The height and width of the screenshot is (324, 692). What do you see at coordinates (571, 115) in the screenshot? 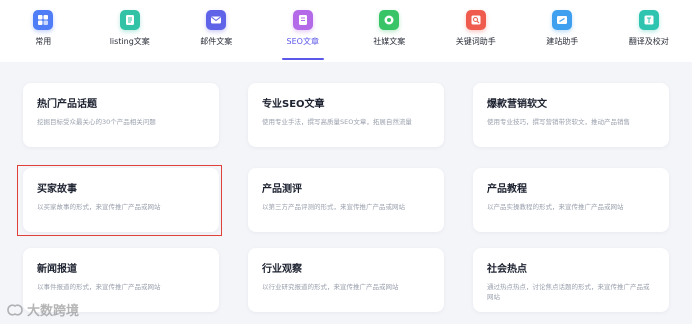
I see `card-viral-marketing: 爆款营销软文 使用专业技巧，撰写营销带货软文，推动产品销售` at bounding box center [571, 115].